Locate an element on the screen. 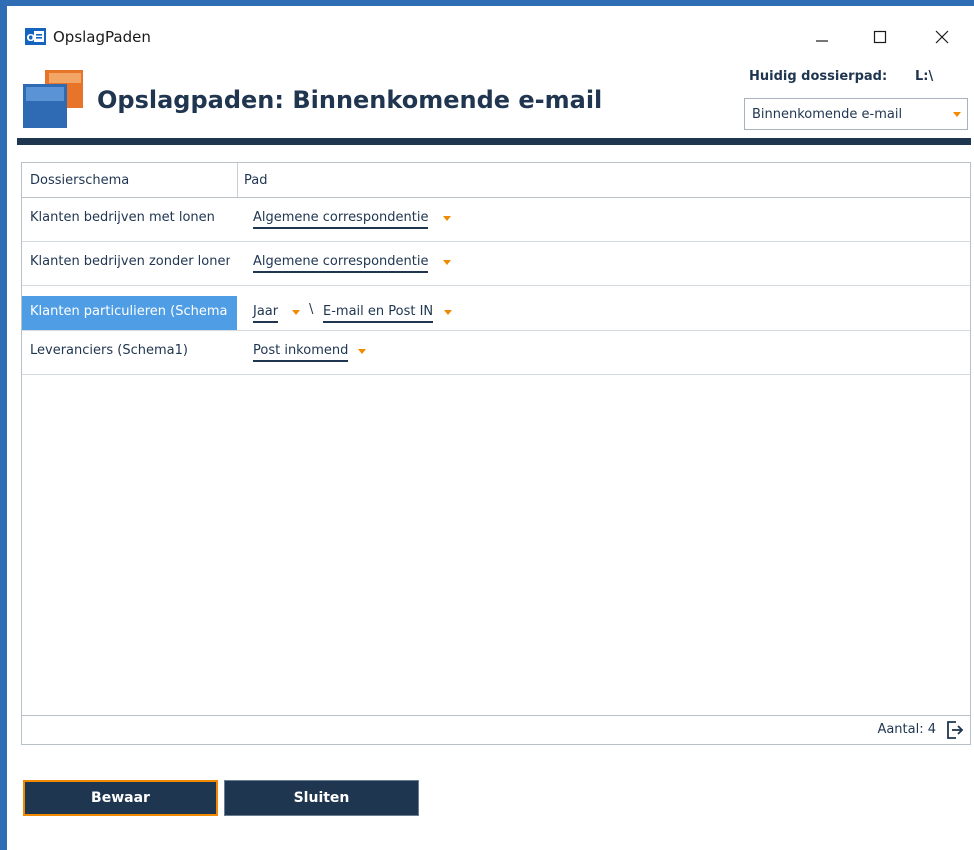 Image resolution: width=974 pixels, height=850 pixels. header-divider is located at coordinates (494, 141).